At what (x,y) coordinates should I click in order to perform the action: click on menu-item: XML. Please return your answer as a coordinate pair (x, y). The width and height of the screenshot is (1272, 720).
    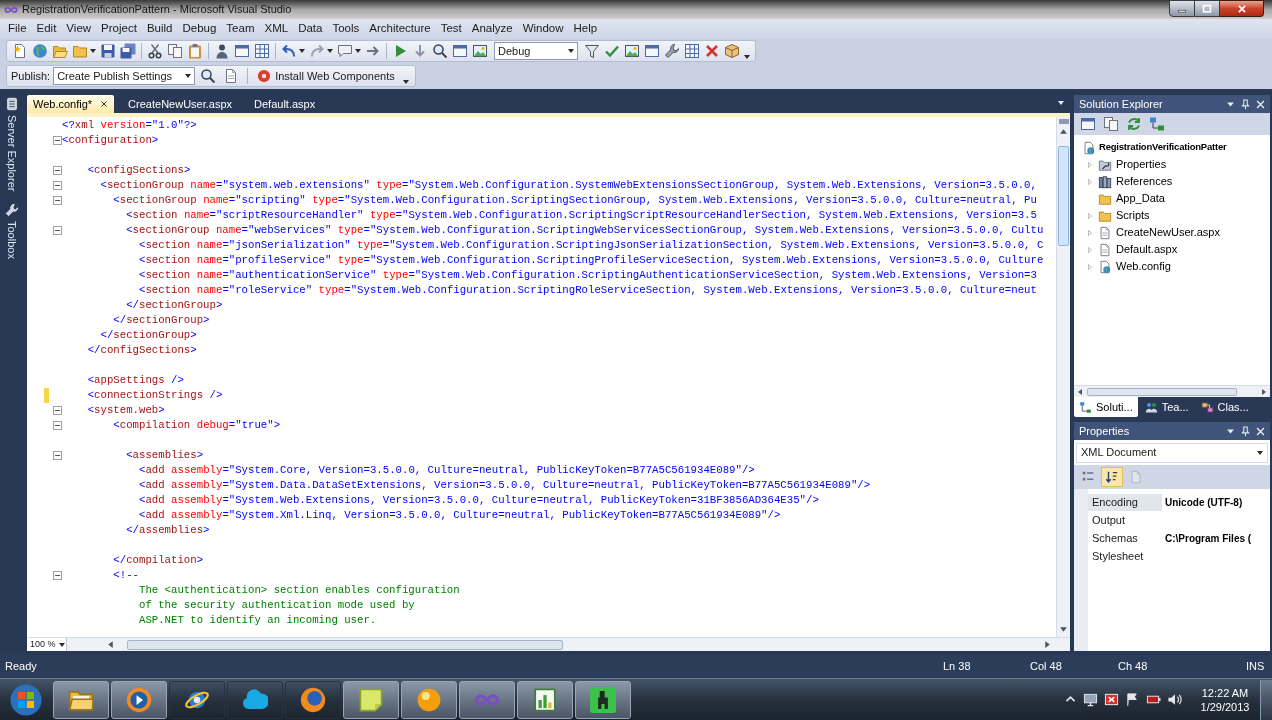
    Looking at the image, I should click on (276, 29).